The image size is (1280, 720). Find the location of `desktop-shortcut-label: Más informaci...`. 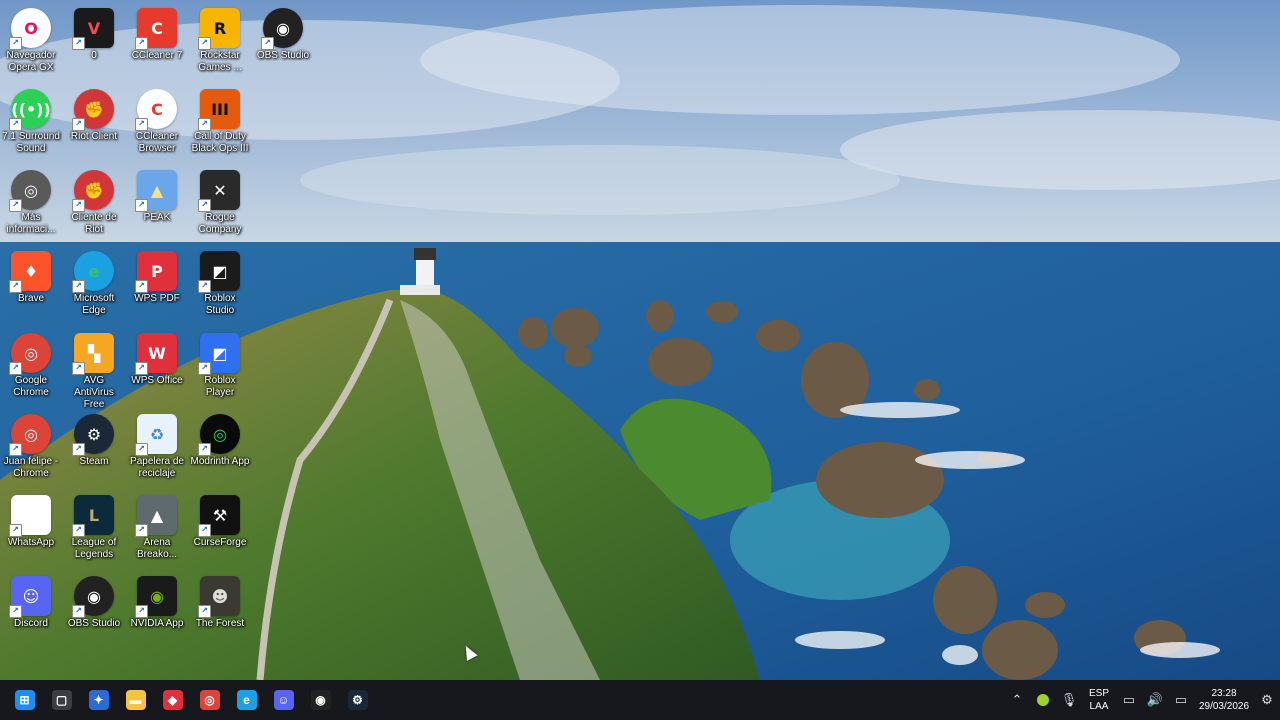

desktop-shortcut-label: Más informaci... is located at coordinates (31, 223).